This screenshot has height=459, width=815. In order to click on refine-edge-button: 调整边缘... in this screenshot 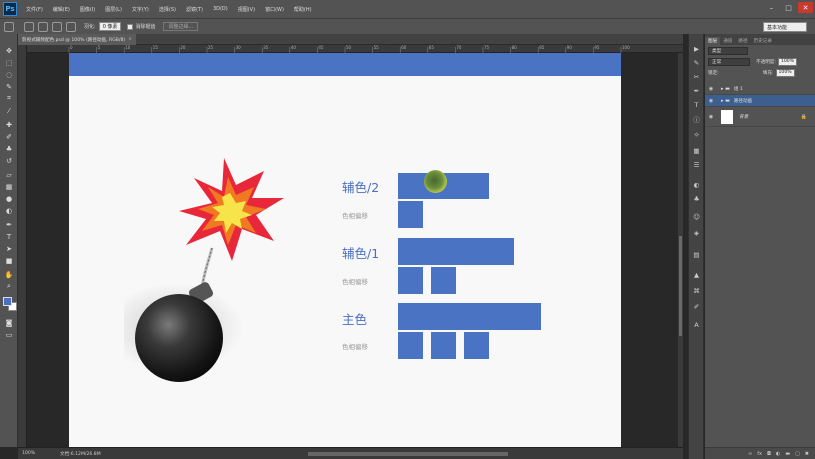, I will do `click(181, 26)`.